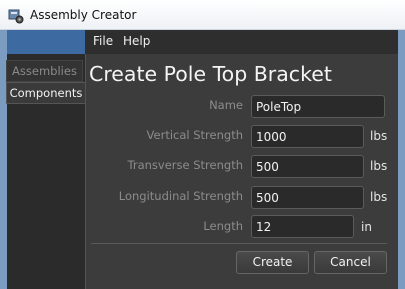 This screenshot has height=289, width=405. Describe the element at coordinates (379, 197) in the screenshot. I see `longitudinal-strength-unit: lbs` at that location.